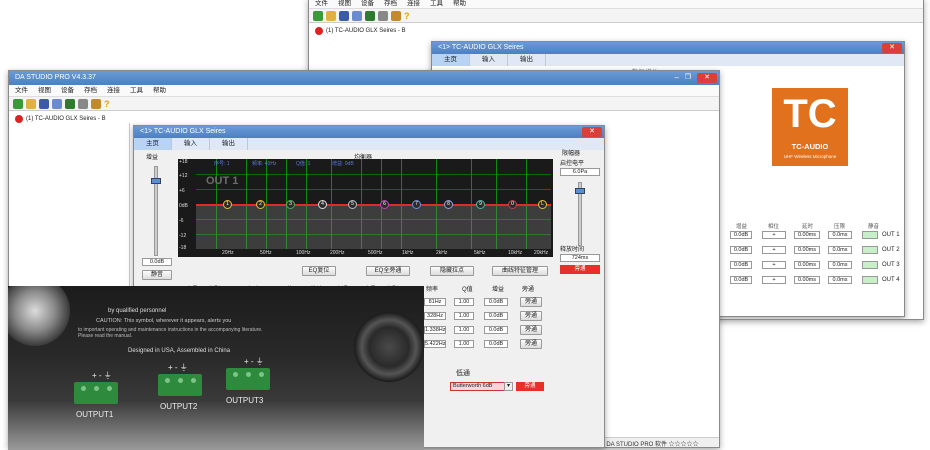 The width and height of the screenshot is (930, 450). I want to click on eq-point-5: 5, so click(352, 204).